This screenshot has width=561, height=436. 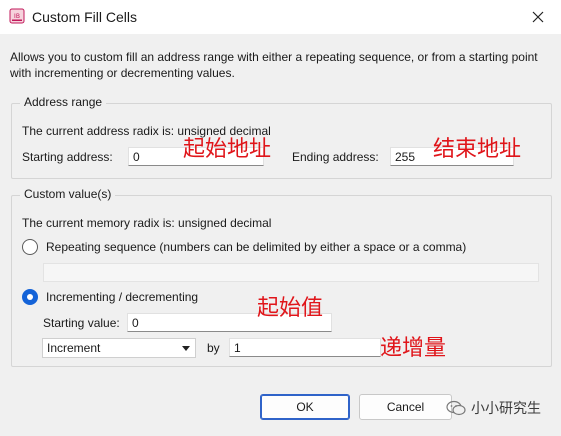 I want to click on watermark: 小小研究生, so click(x=493, y=408).